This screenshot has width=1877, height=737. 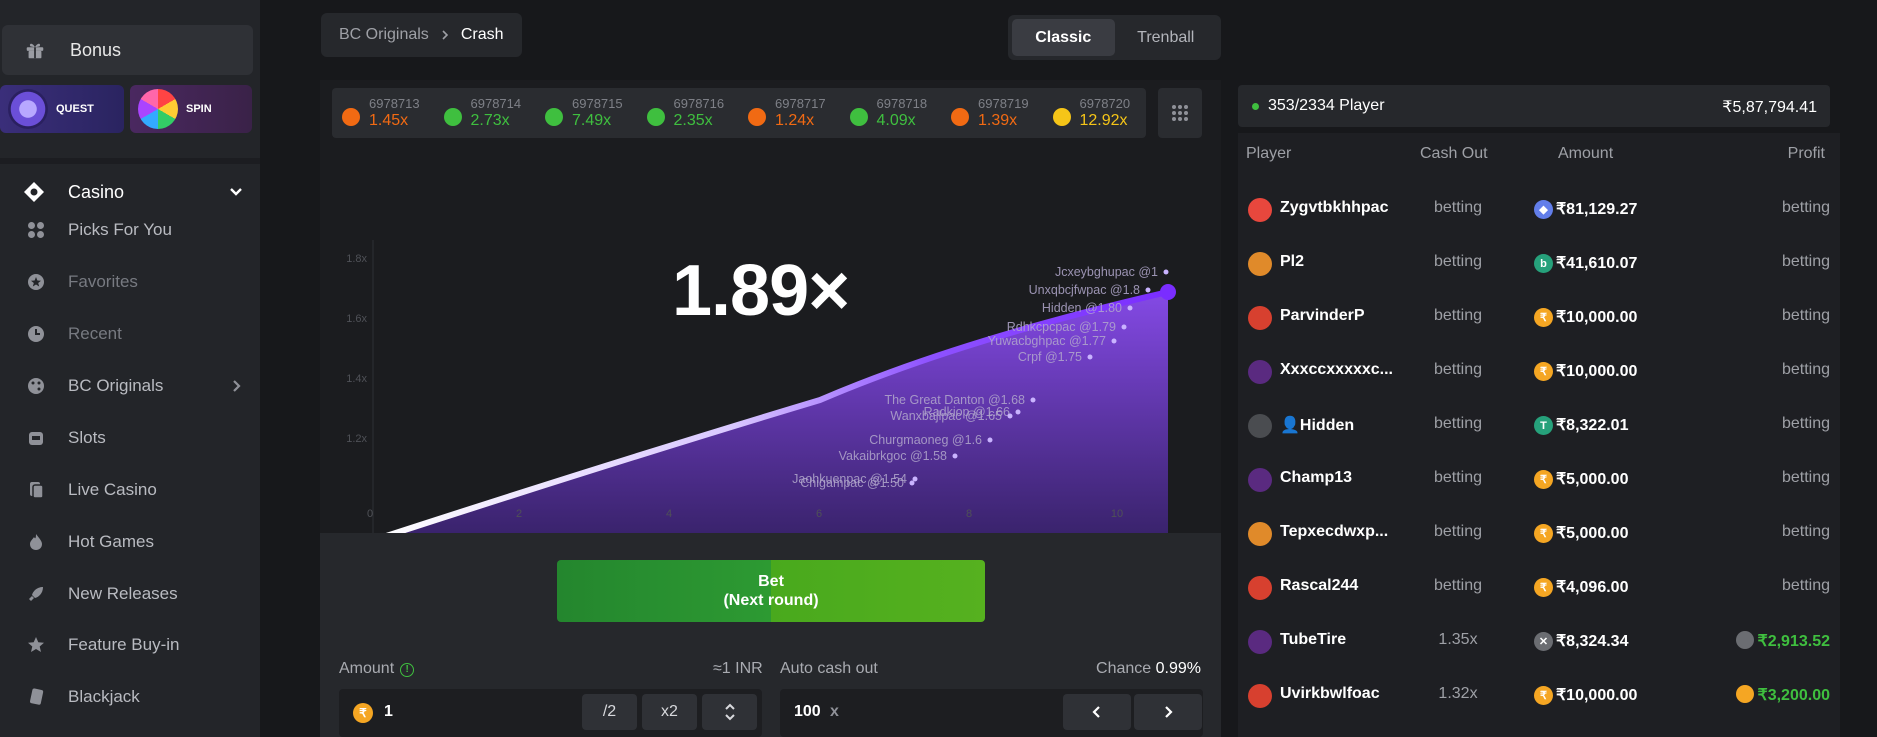 What do you see at coordinates (1084, 290) in the screenshot?
I see `cashout-label: Unxqbcjfwpac @1.8` at bounding box center [1084, 290].